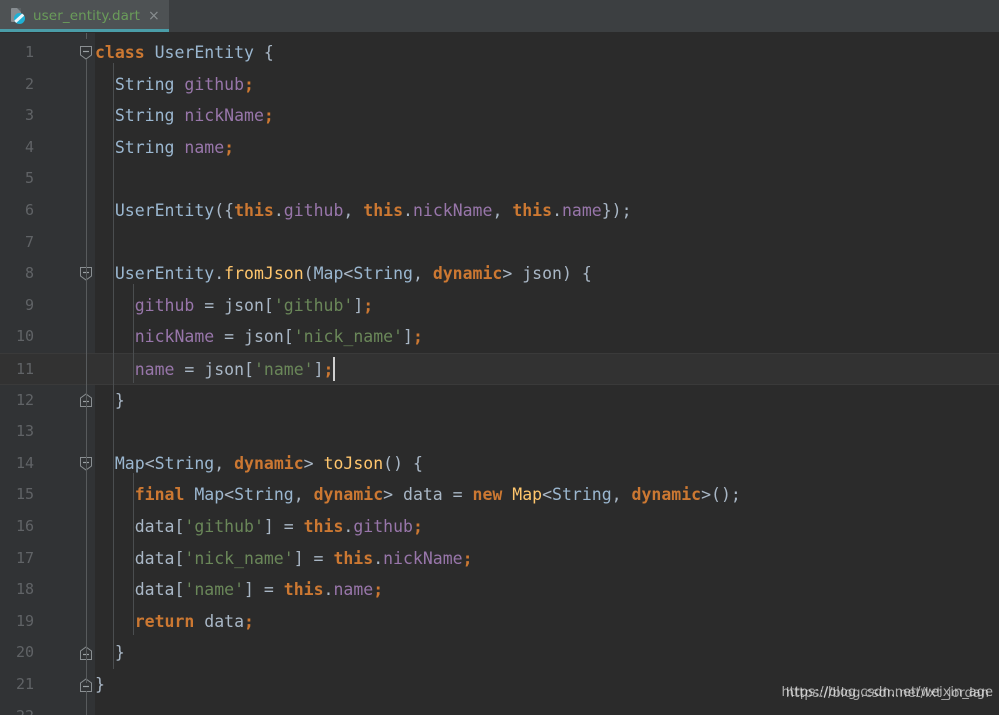 This screenshot has height=715, width=999. What do you see at coordinates (499, 116) in the screenshot?
I see `code-line: 3 String nickName;` at bounding box center [499, 116].